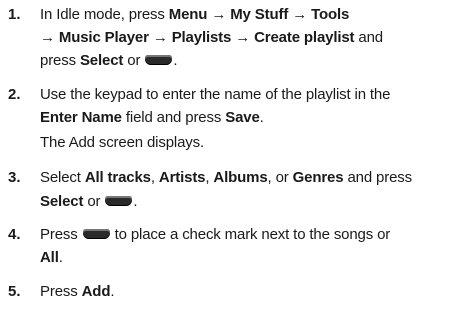  What do you see at coordinates (81, 117) in the screenshot?
I see `field-term: Enter Name` at bounding box center [81, 117].